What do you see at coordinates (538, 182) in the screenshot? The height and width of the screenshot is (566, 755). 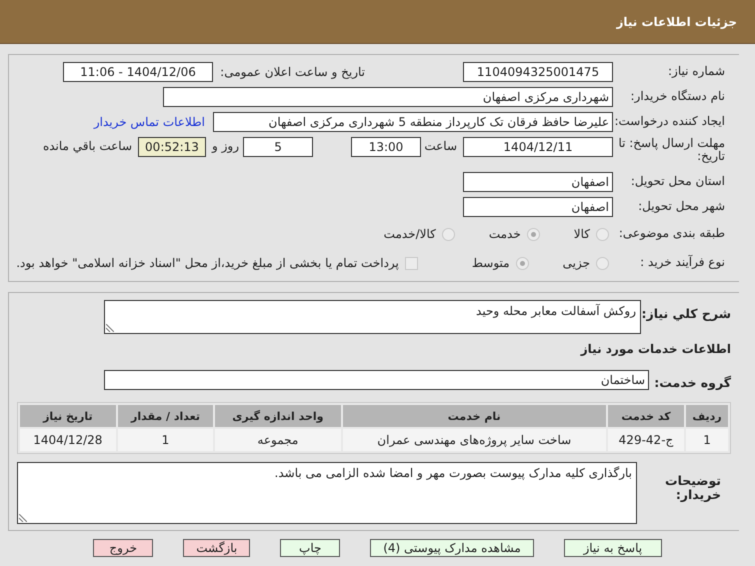 I see `province-field: اصفهان` at bounding box center [538, 182].